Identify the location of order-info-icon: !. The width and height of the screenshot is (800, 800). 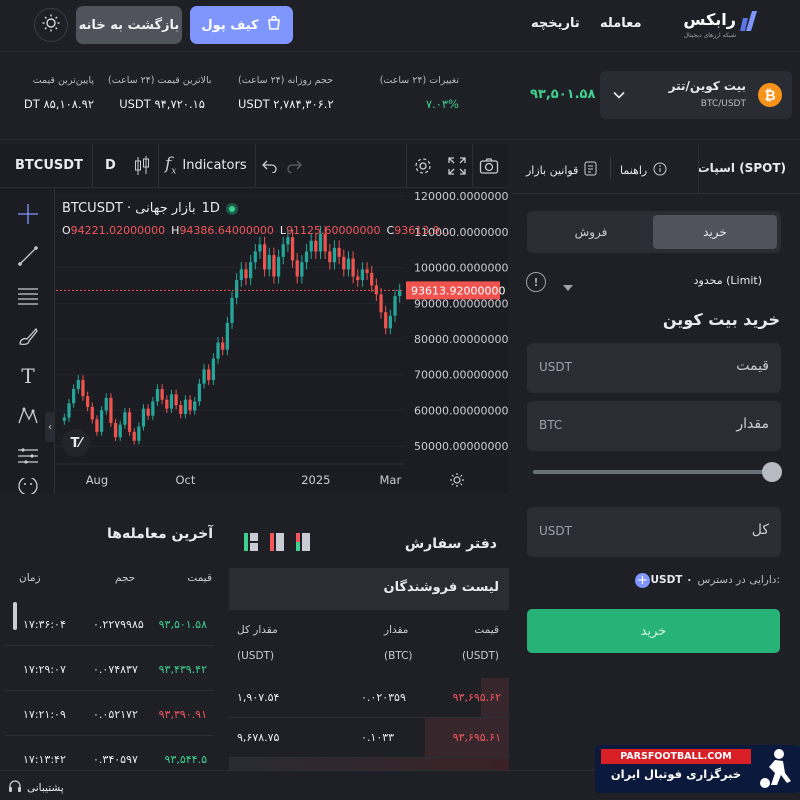
(536, 282).